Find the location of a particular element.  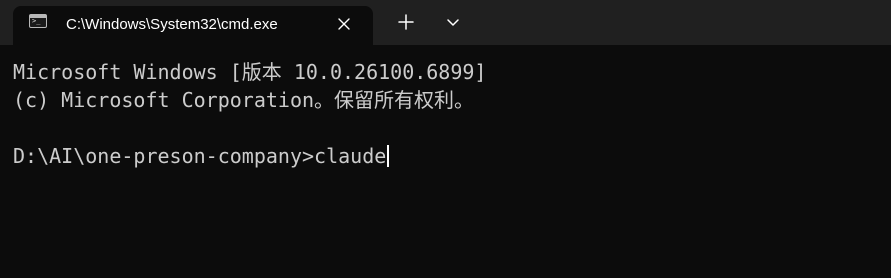

prompt-path: D:\AI\one-preson-company> is located at coordinates (164, 156).